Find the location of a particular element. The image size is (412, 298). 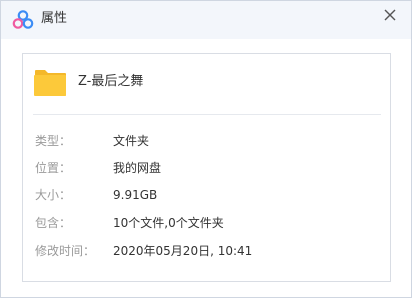

cloud-logo-icon is located at coordinates (23, 19).